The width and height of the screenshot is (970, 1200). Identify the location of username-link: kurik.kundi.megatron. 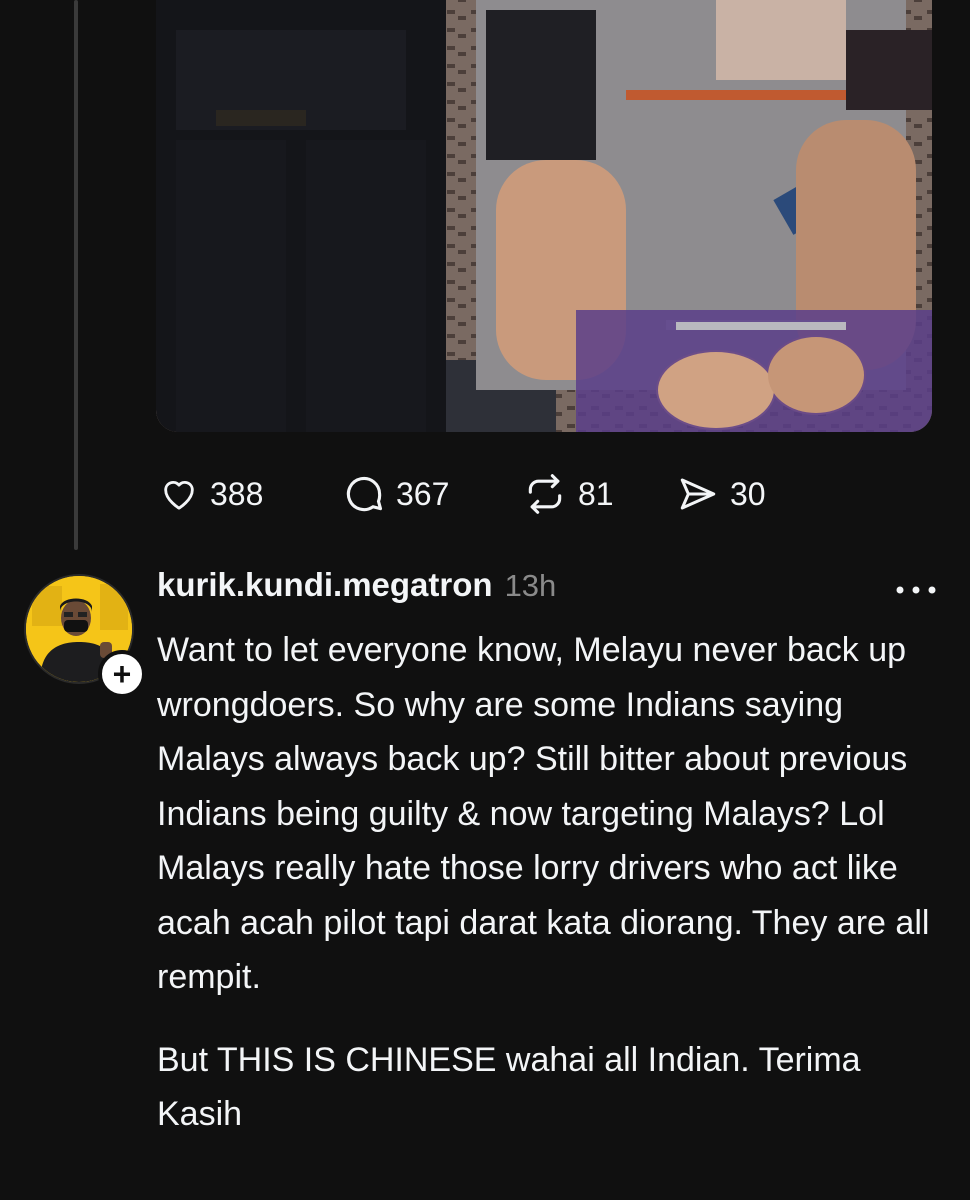
(325, 585).